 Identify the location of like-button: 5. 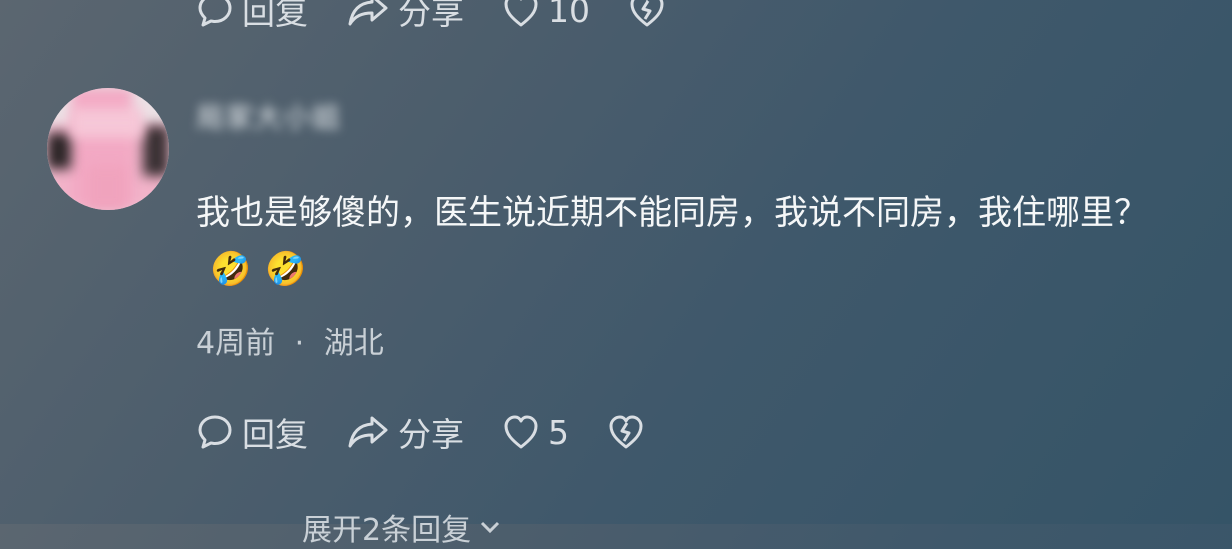
(535, 432).